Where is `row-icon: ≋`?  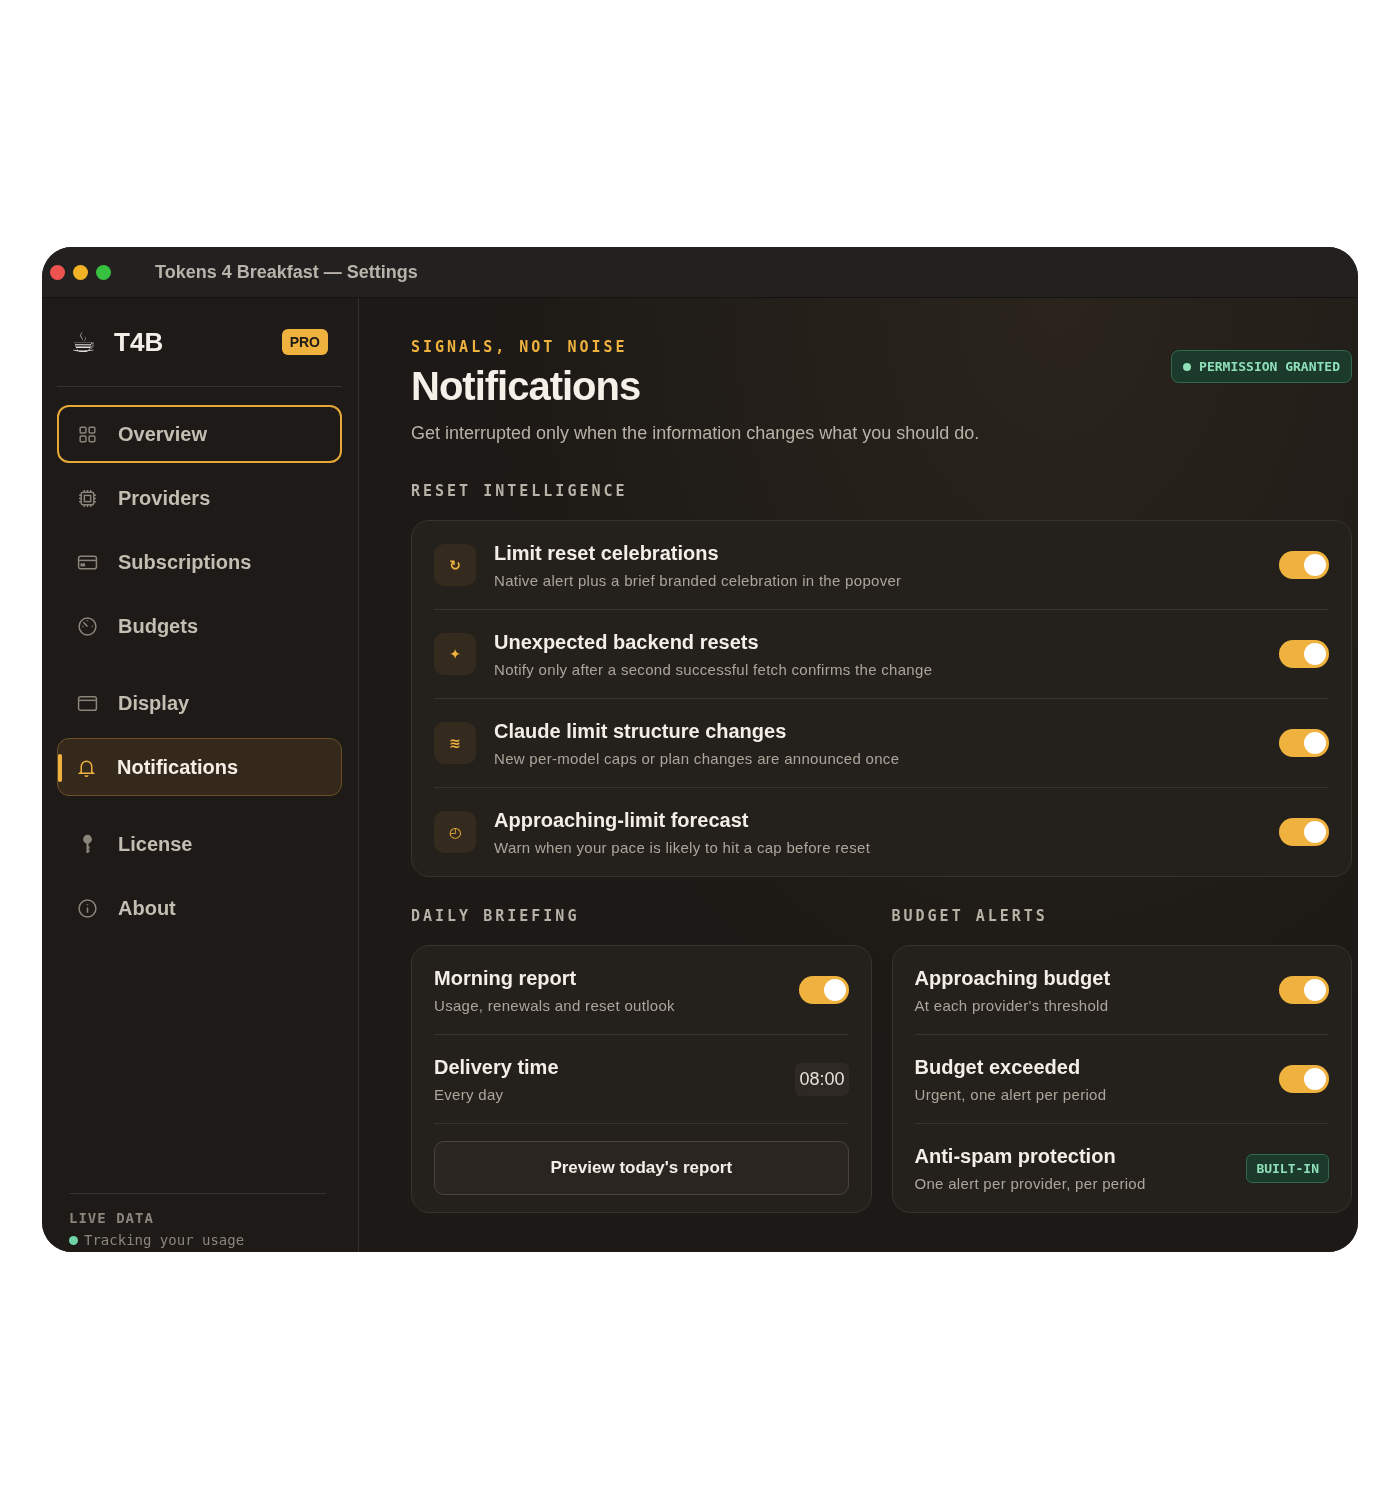
row-icon: ≋ is located at coordinates (455, 743).